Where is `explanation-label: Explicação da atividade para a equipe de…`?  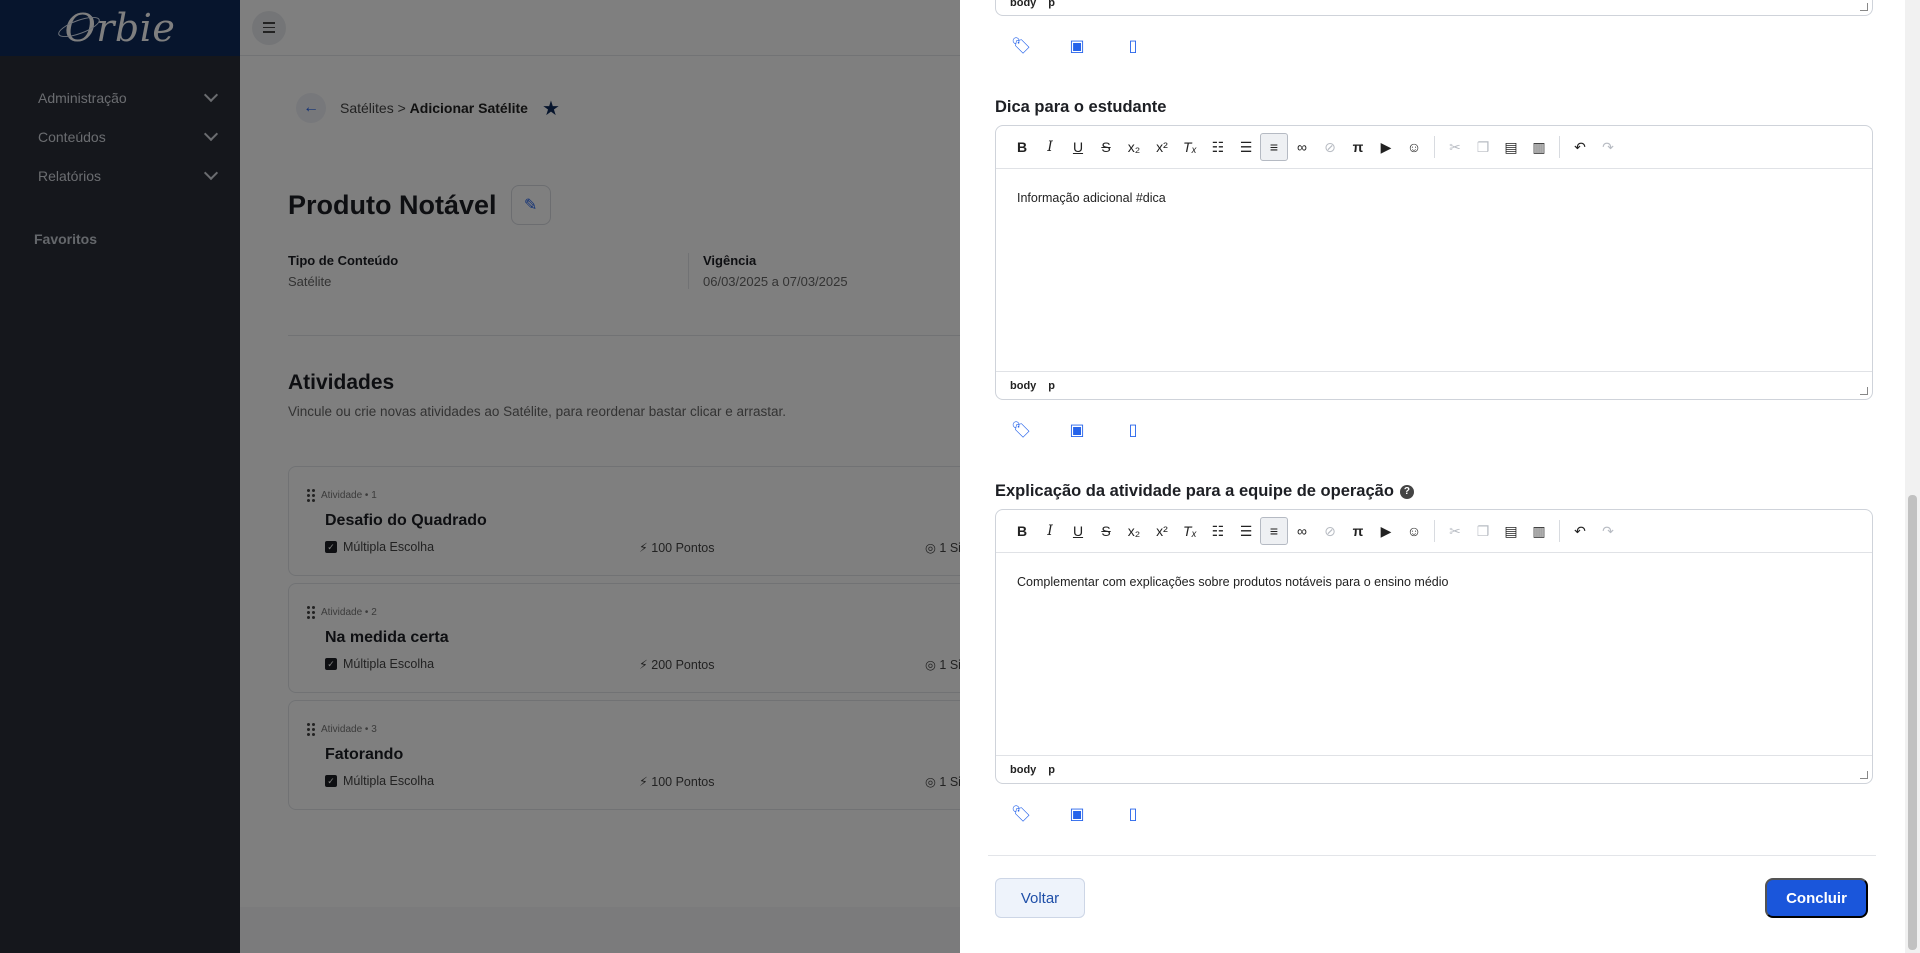
explanation-label: Explicação da atividade para a equipe de… is located at coordinates (1204, 491).